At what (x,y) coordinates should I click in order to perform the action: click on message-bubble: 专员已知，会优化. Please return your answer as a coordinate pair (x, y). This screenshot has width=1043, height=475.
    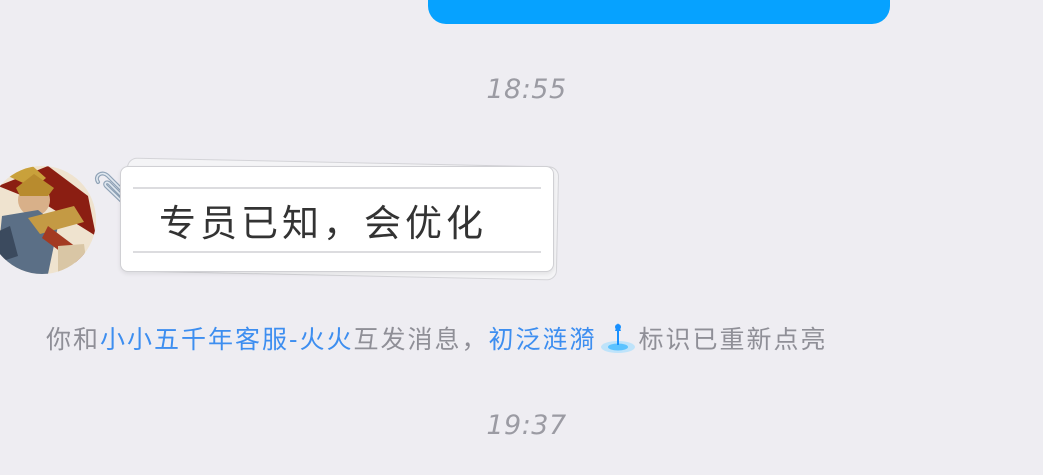
    Looking at the image, I should click on (339, 219).